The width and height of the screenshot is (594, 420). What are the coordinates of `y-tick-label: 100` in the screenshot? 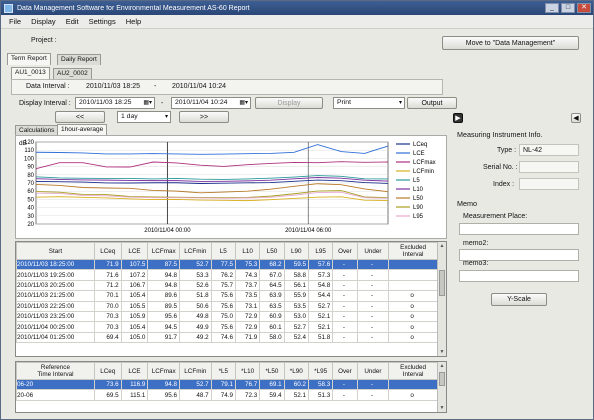 It's located at (29, 159).